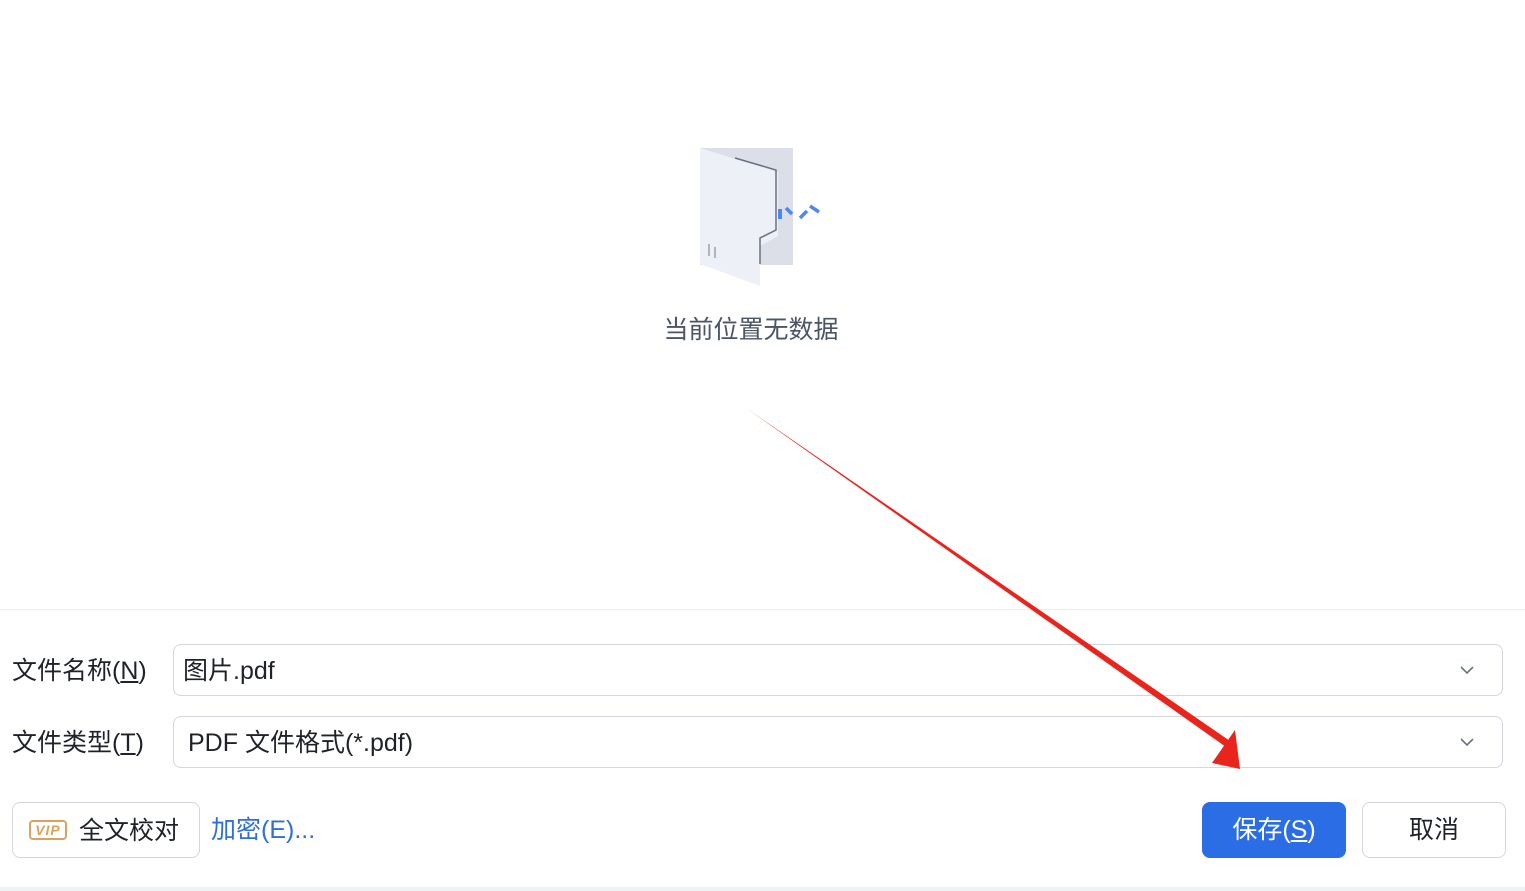  What do you see at coordinates (139, 743) in the screenshot?
I see `file-type-label-end: )` at bounding box center [139, 743].